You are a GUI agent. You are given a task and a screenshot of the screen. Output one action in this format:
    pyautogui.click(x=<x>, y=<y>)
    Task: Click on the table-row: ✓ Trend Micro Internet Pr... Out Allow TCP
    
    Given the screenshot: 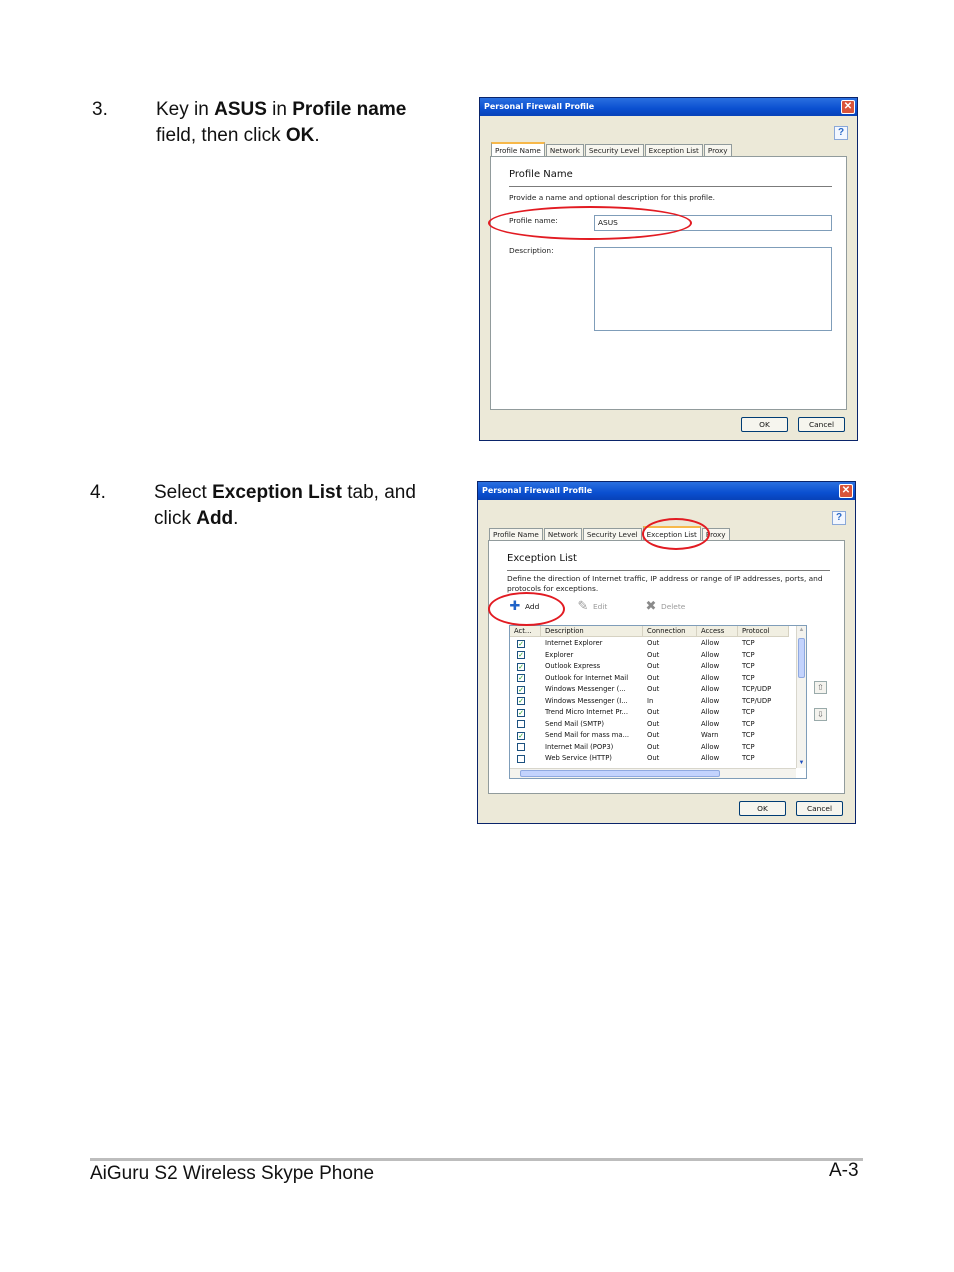 What is the action you would take?
    pyautogui.click(x=649, y=713)
    